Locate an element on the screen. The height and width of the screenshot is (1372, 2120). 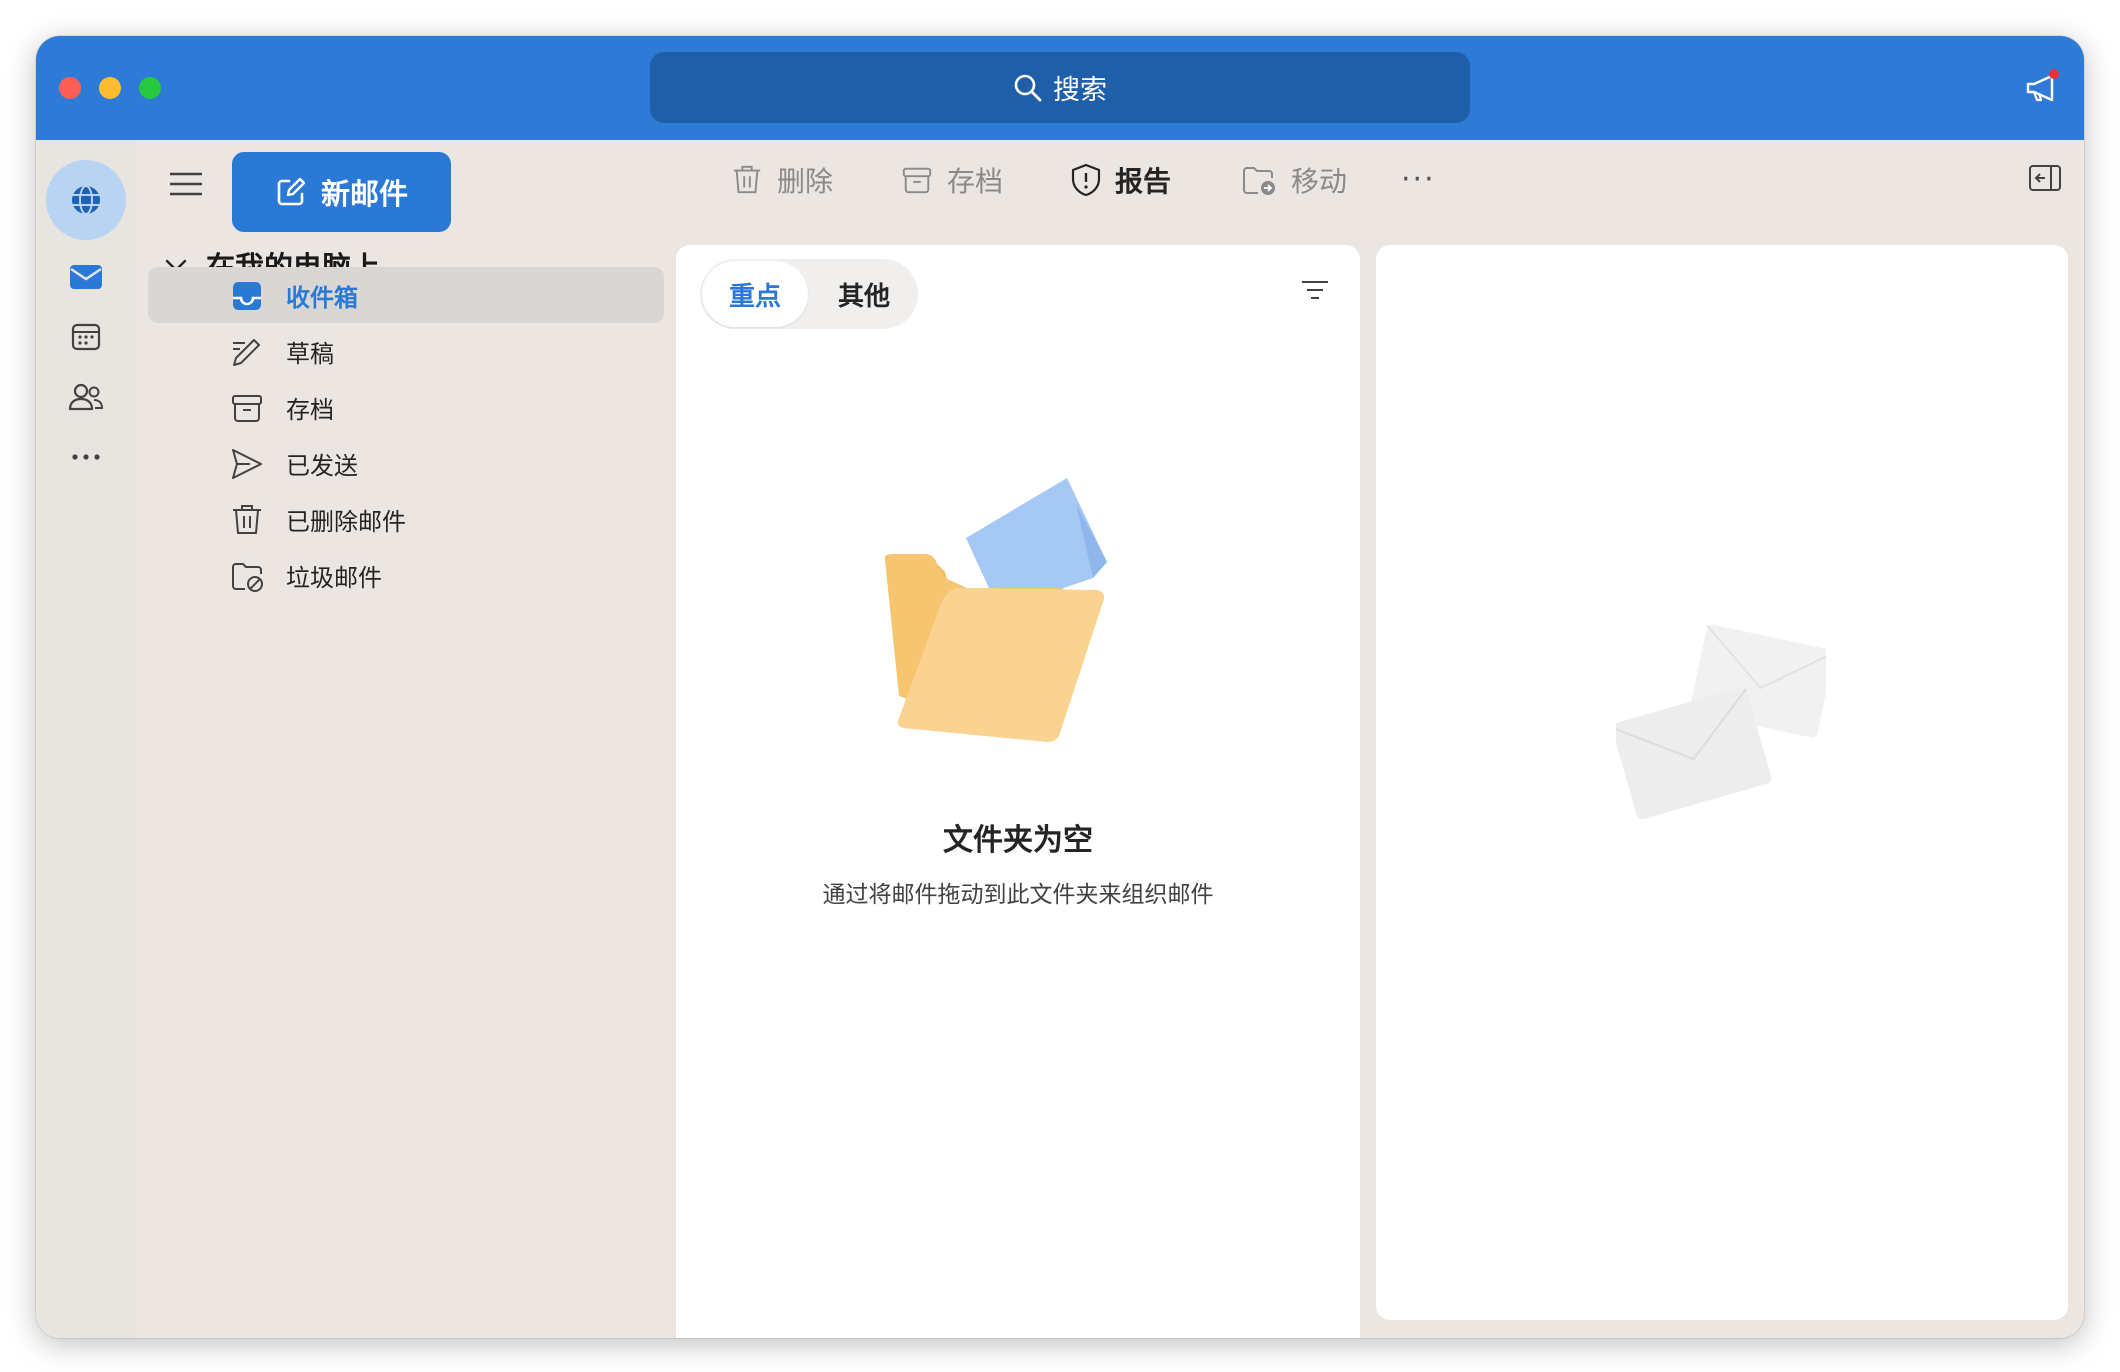
search-icon is located at coordinates (1028, 87).